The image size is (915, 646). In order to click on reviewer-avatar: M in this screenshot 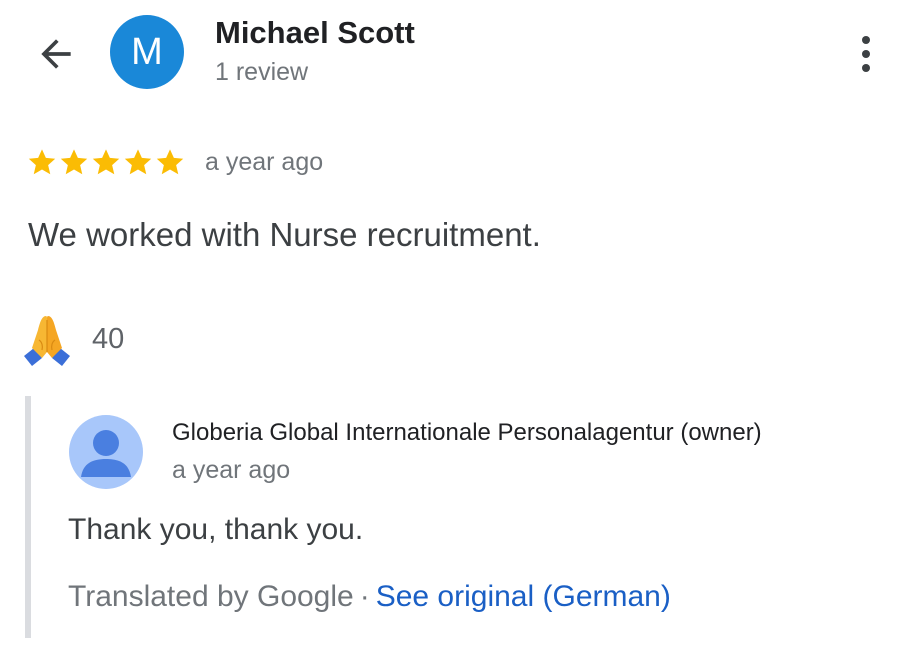, I will do `click(147, 52)`.